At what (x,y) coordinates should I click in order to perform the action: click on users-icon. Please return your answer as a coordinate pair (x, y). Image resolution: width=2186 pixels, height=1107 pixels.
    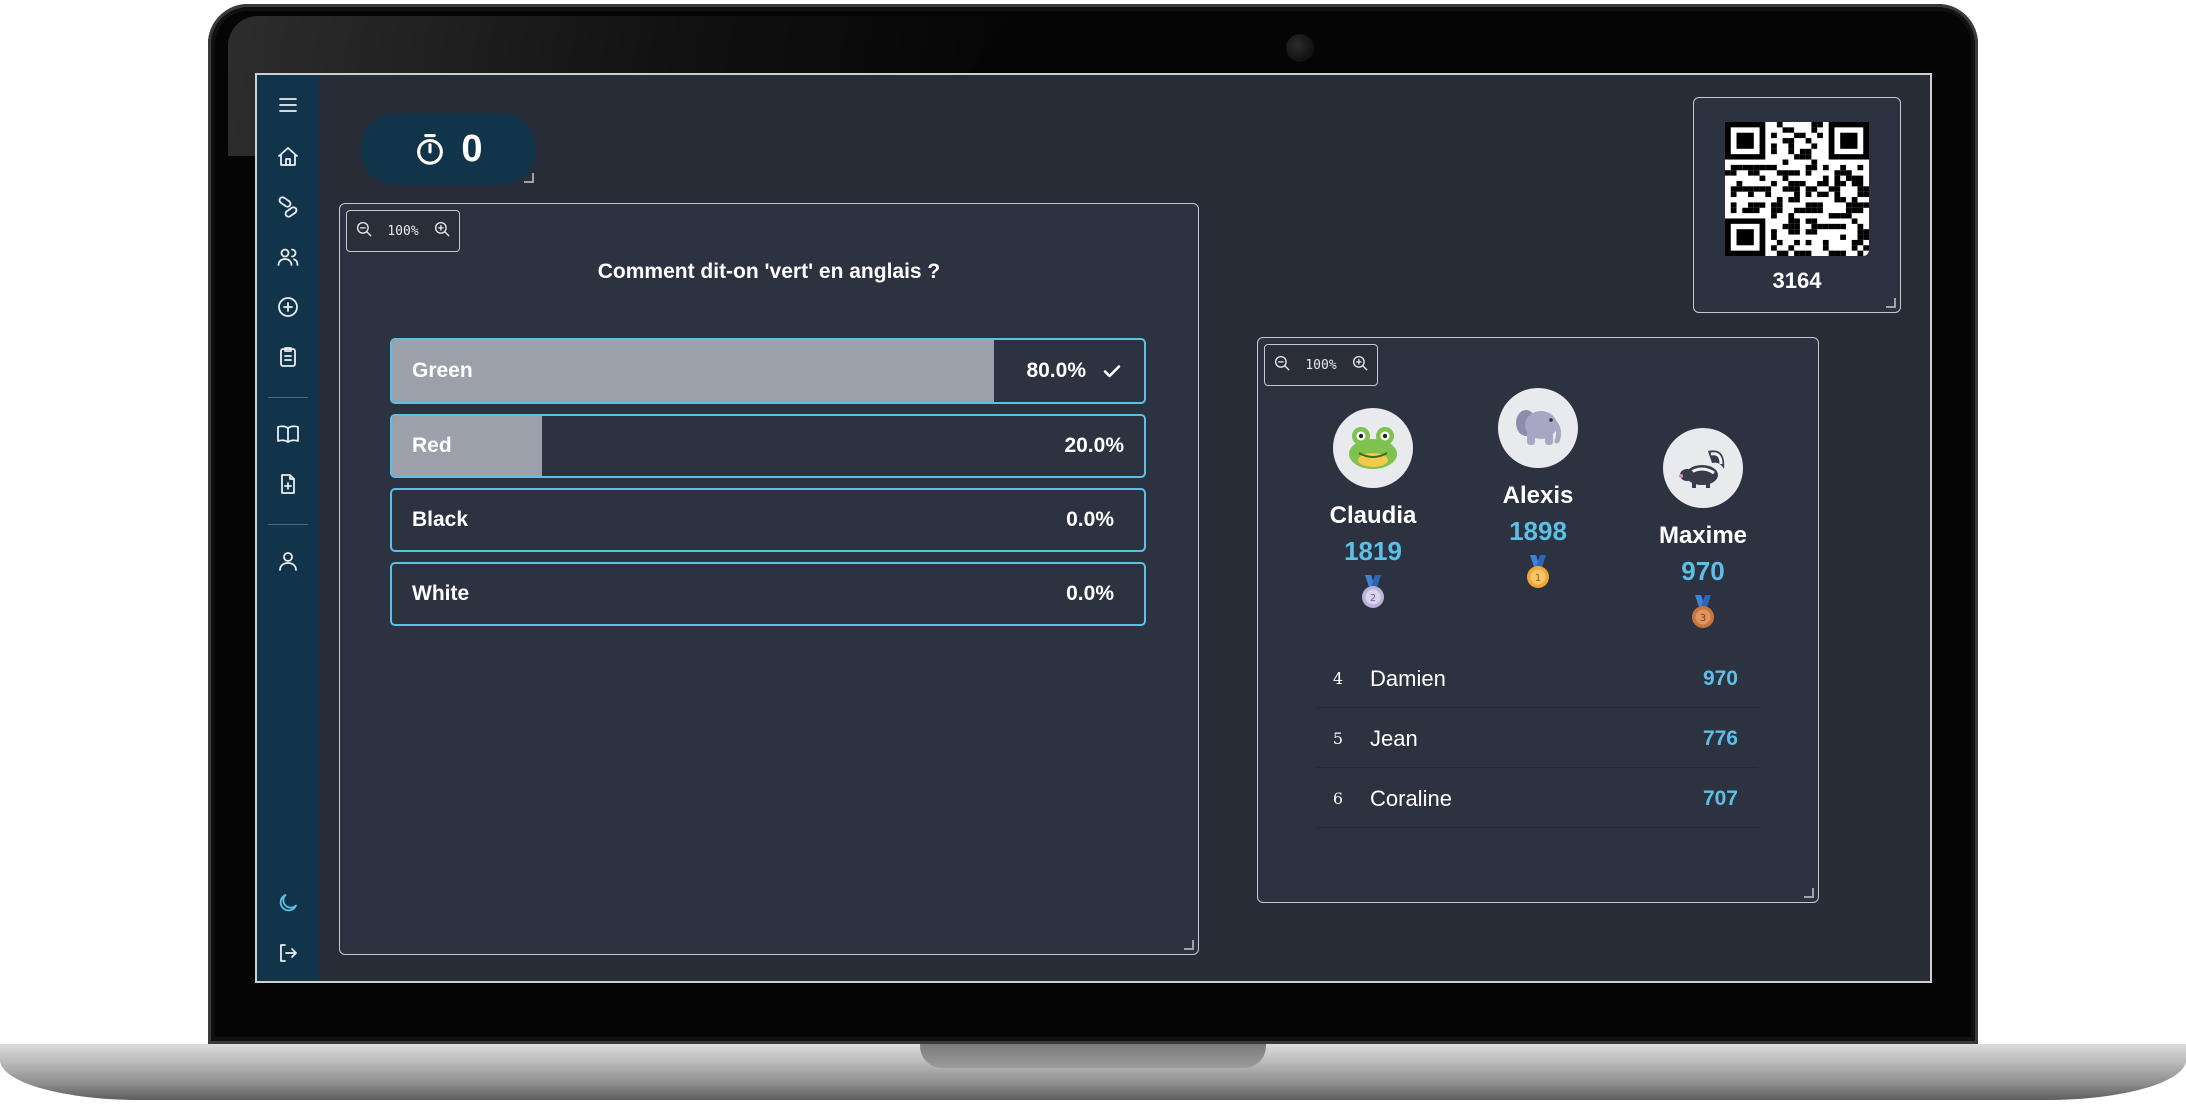
    Looking at the image, I should click on (288, 257).